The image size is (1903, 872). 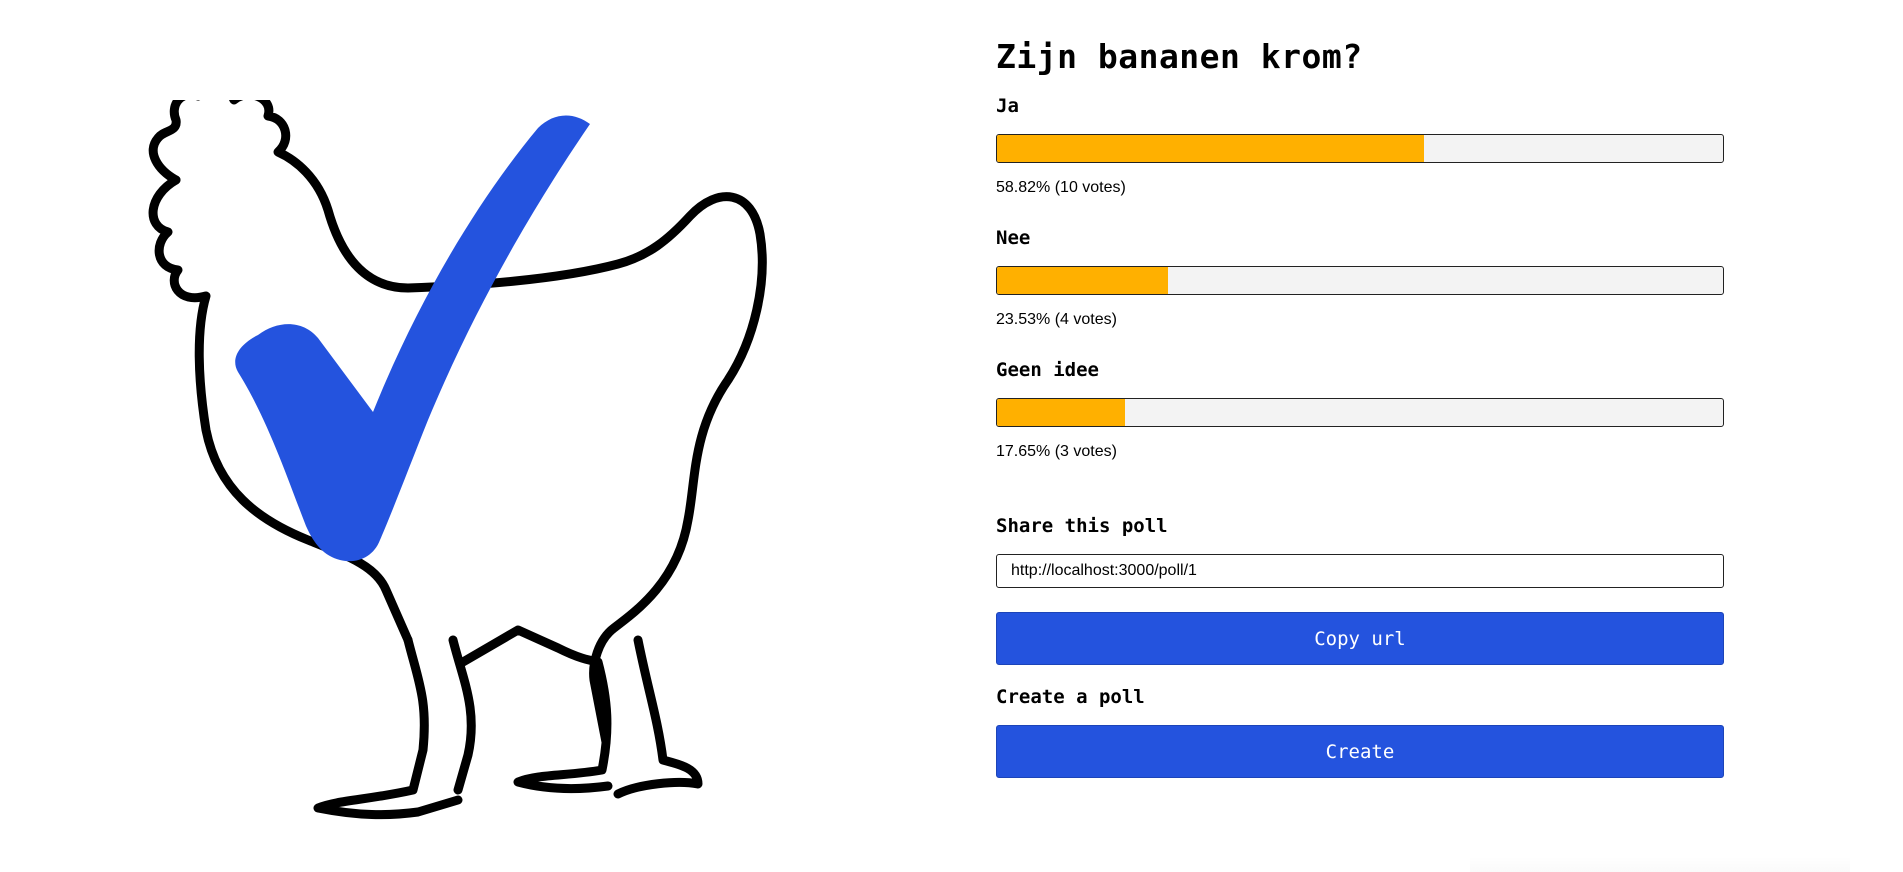 I want to click on poll-option: Ja 58.82% (10 votes), so click(x=1361, y=146).